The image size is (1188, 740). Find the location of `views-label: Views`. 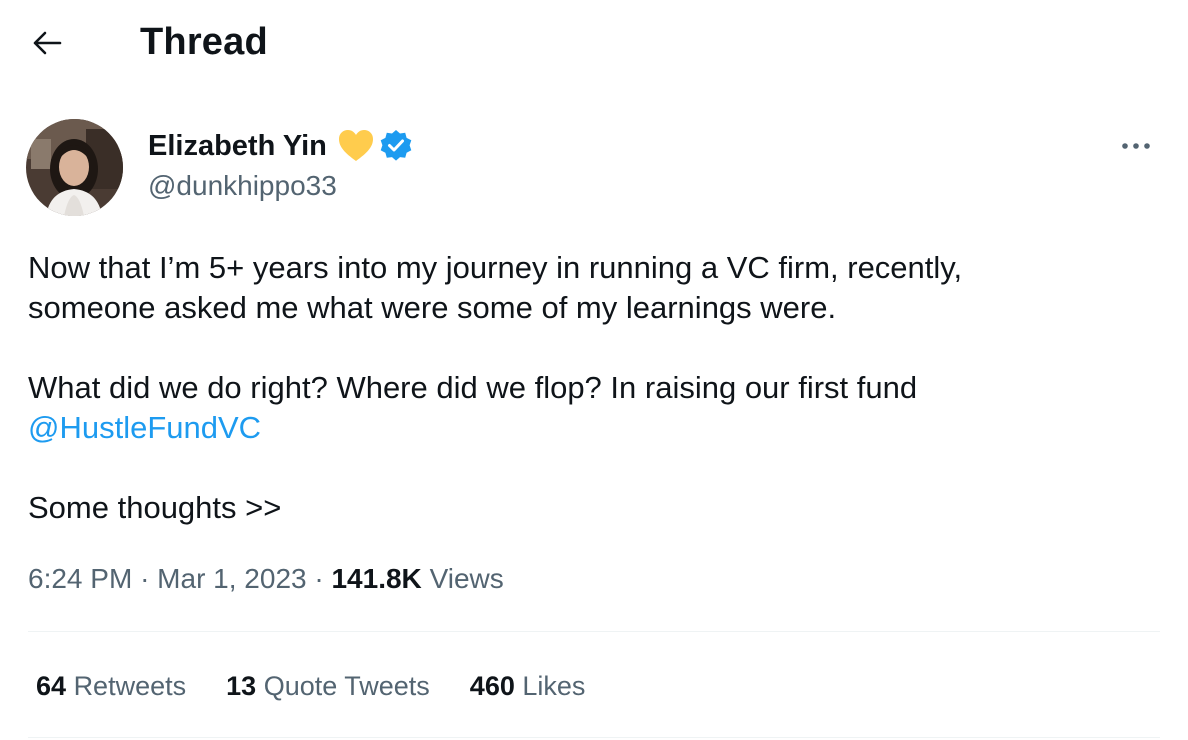

views-label: Views is located at coordinates (466, 578).